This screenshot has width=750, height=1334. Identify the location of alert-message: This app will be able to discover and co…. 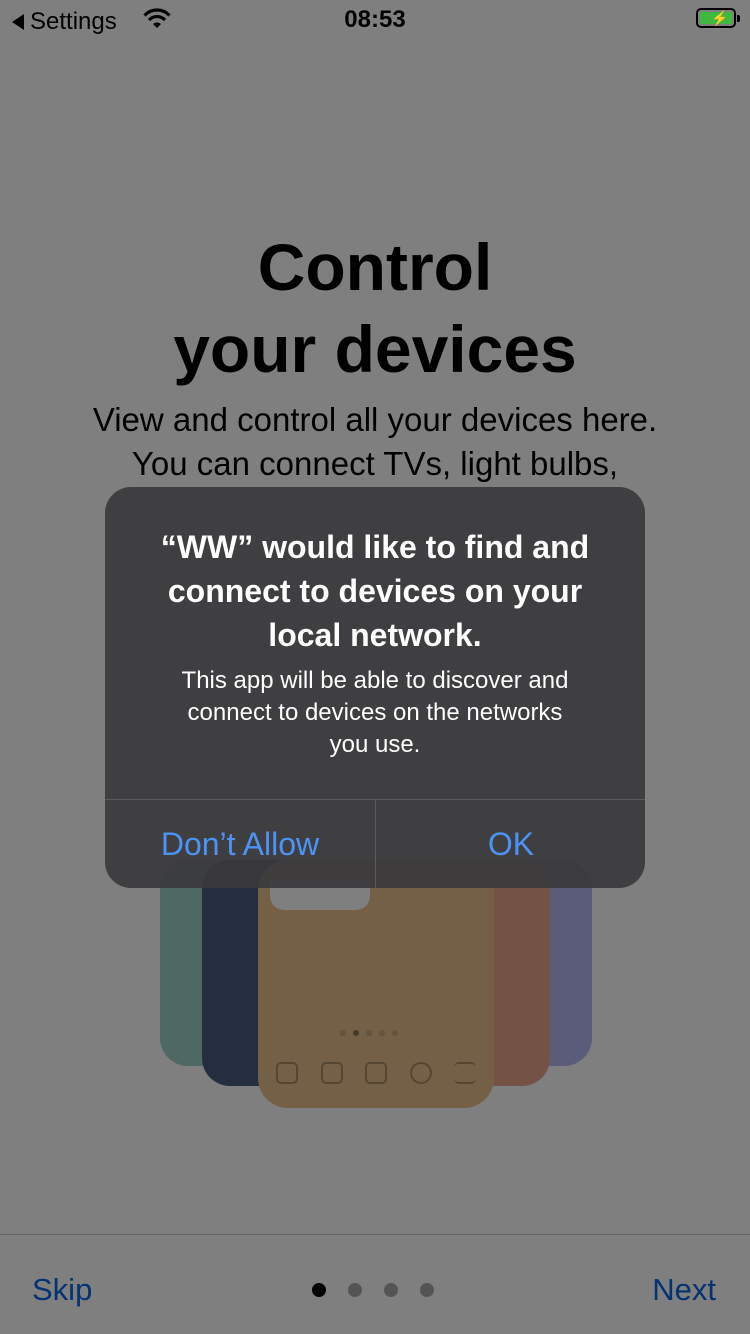
(375, 713).